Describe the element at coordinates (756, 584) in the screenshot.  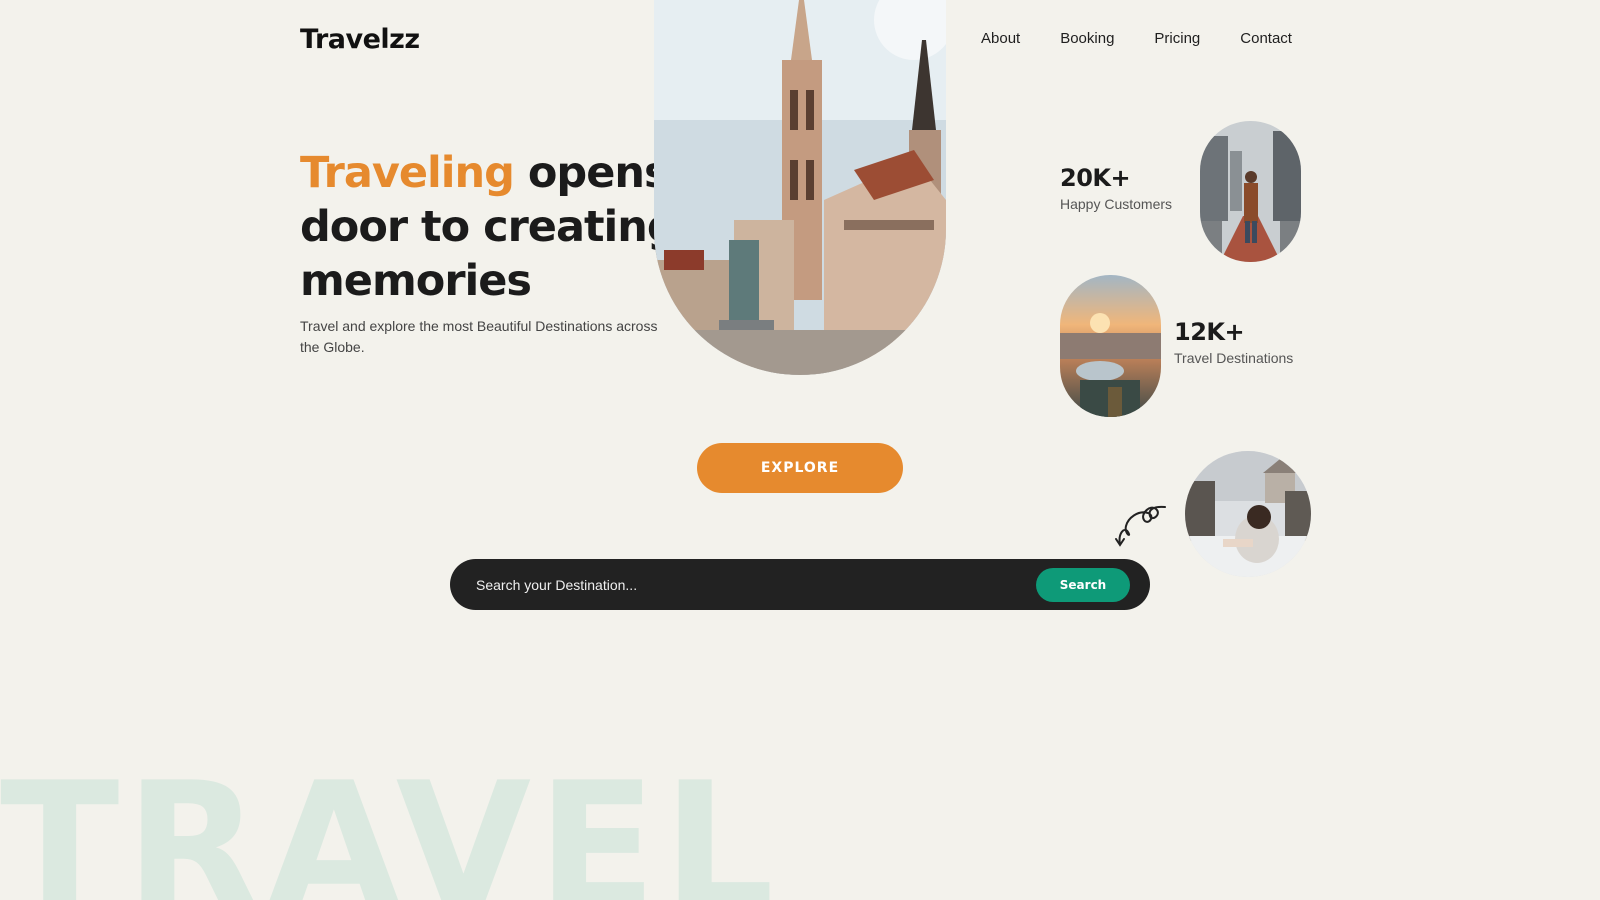
I see `search-input` at that location.